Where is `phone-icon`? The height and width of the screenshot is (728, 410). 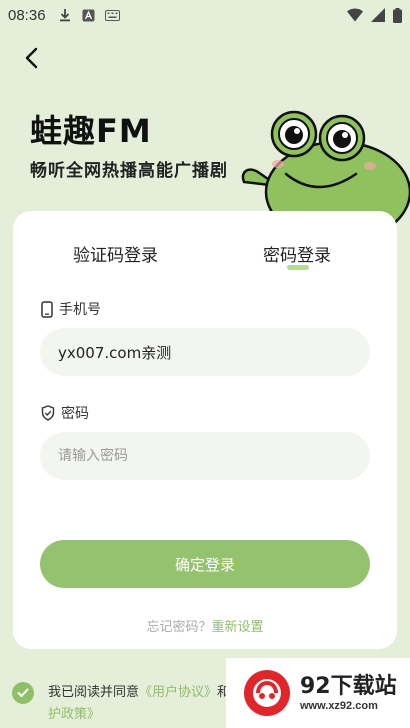
phone-icon is located at coordinates (47, 309).